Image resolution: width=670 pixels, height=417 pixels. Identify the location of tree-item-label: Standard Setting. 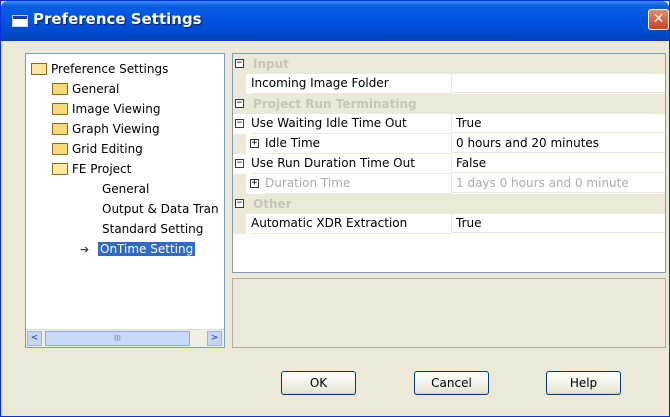
(153, 229).